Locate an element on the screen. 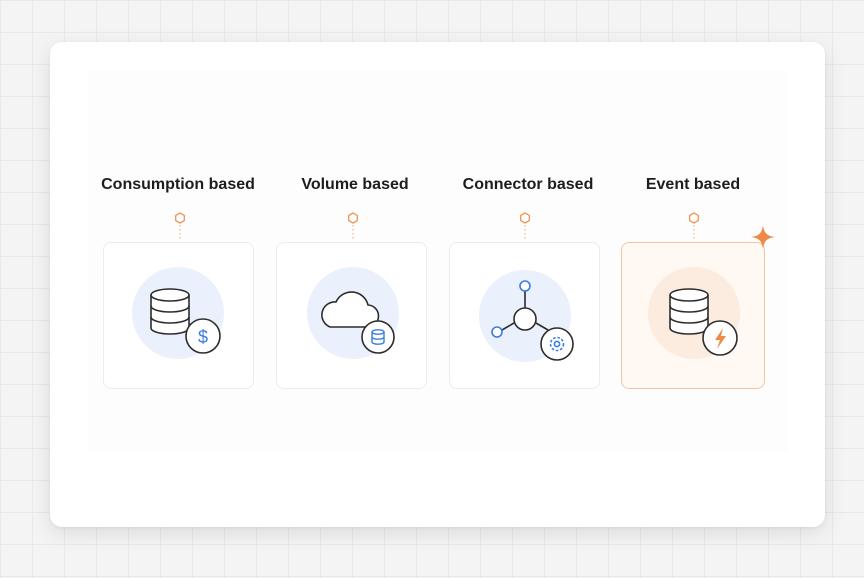  database-lightning-icon is located at coordinates (694, 313).